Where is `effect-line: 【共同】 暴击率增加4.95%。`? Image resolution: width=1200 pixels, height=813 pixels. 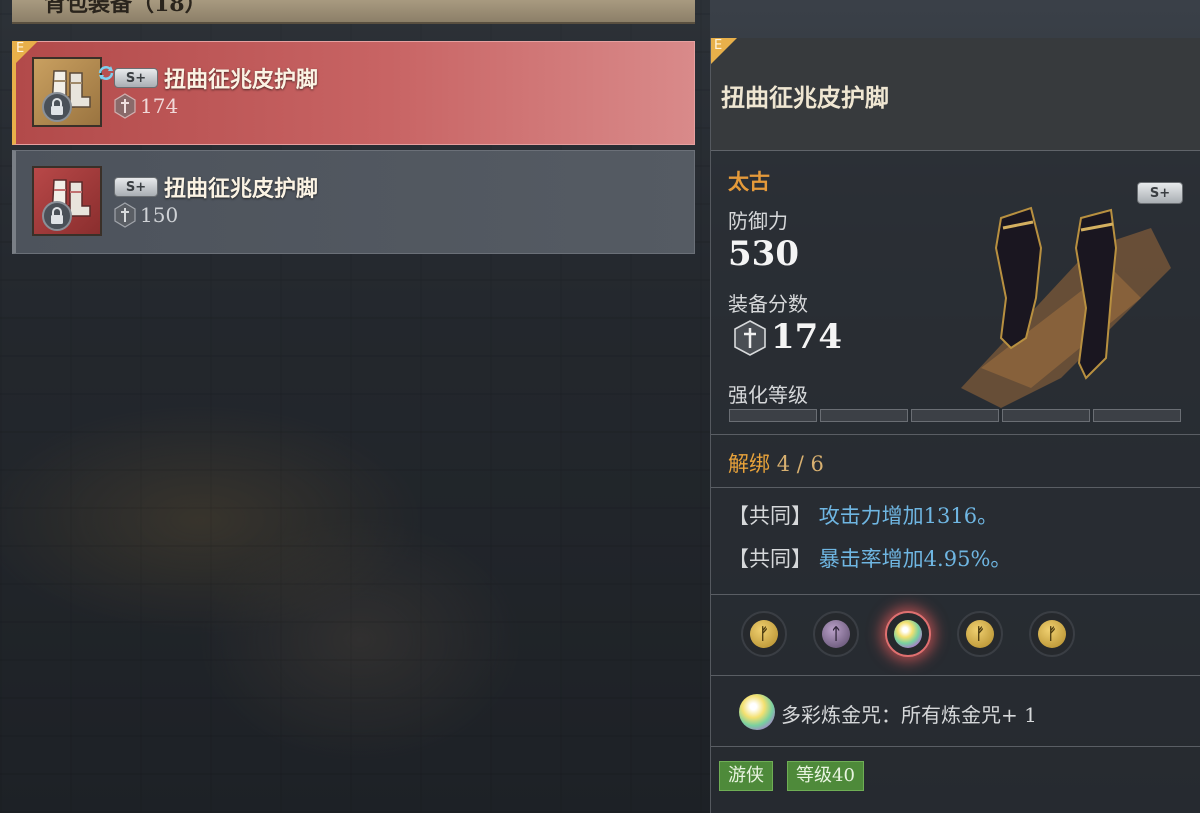 effect-line: 【共同】 暴击率增加4.95%。 is located at coordinates (869, 558).